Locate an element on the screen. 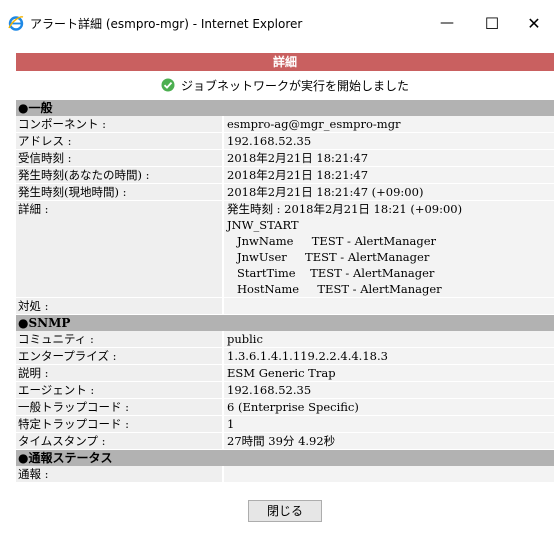 This screenshot has height=535, width=554. internet-explorer-icon is located at coordinates (16, 23).